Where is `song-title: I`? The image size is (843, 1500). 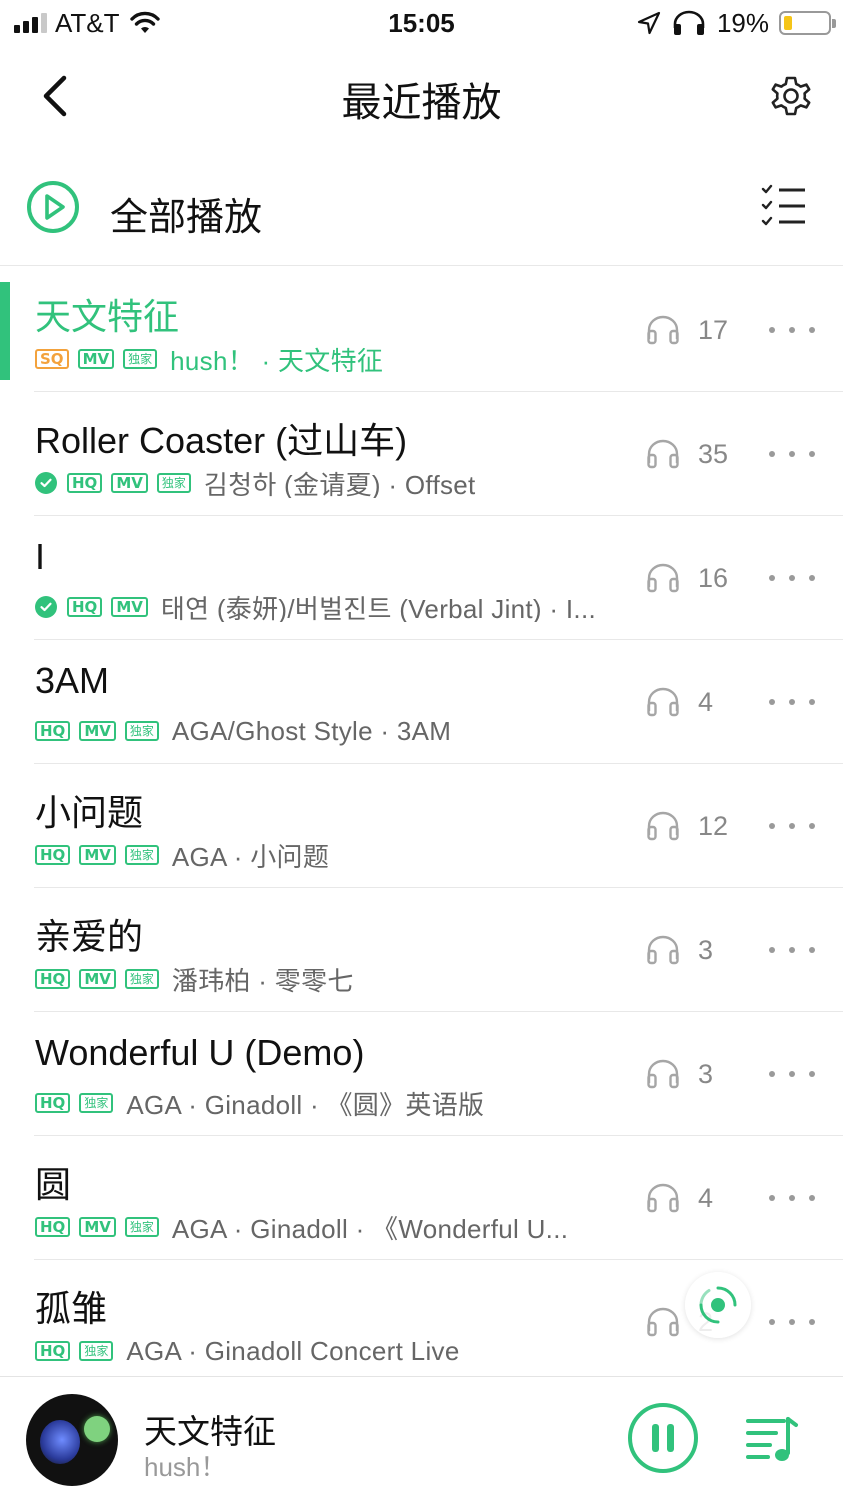
song-title: I is located at coordinates (40, 557).